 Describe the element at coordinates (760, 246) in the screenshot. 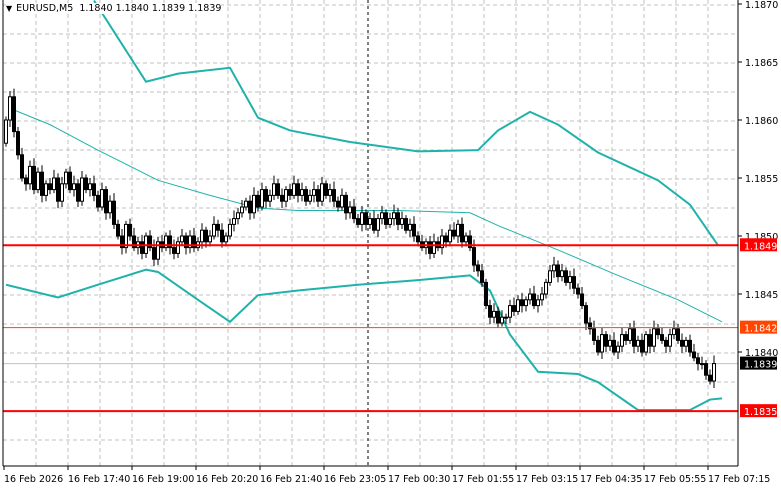

I see `price-level-label: 1.1849` at that location.